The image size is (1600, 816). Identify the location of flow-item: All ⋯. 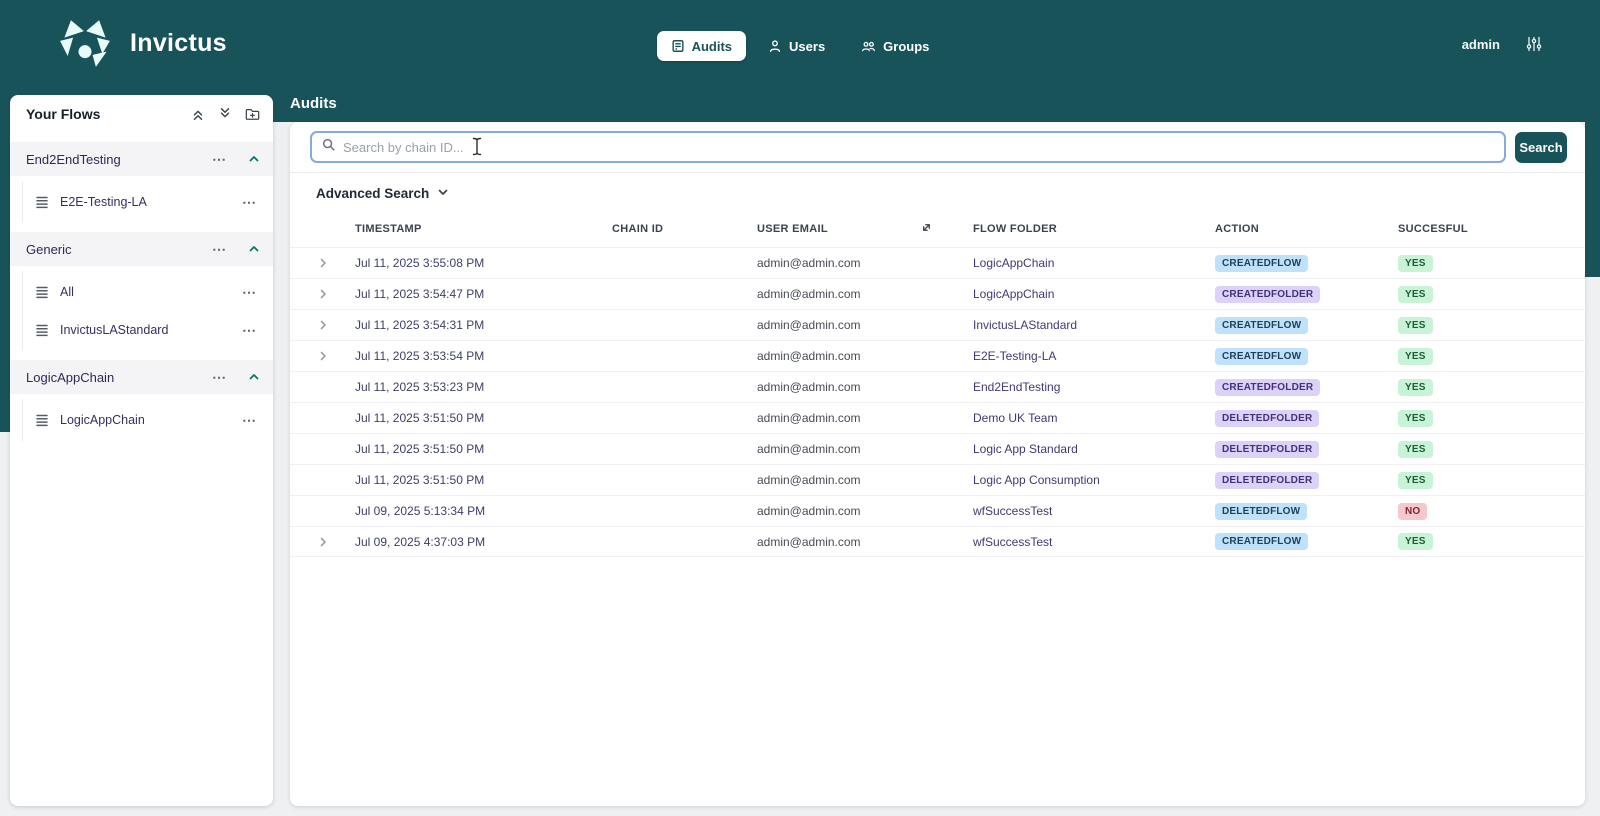
(140, 292).